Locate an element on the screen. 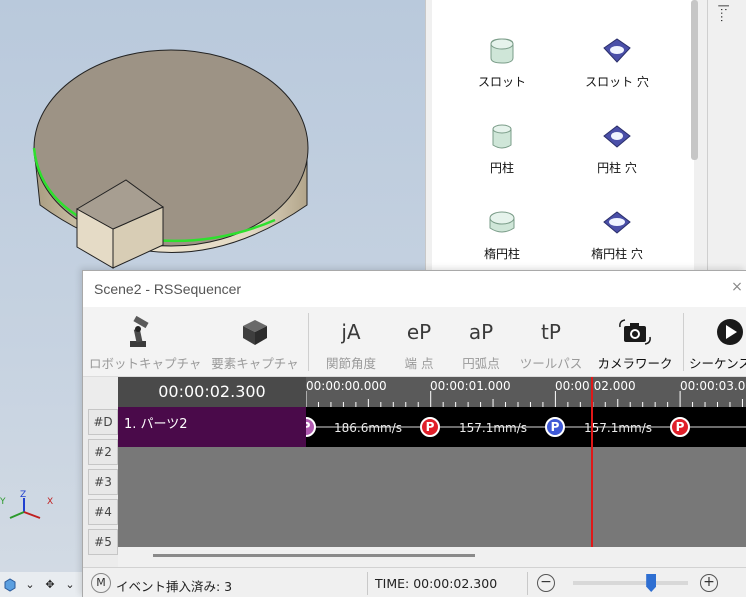 This screenshot has width=746, height=597. ruler-label: 00:00:01.000 is located at coordinates (470, 386).